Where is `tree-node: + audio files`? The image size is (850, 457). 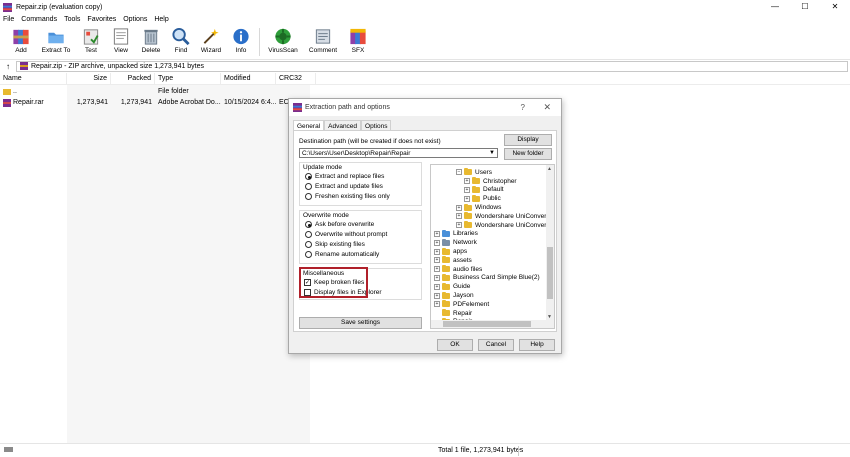 tree-node: + audio files is located at coordinates (458, 269).